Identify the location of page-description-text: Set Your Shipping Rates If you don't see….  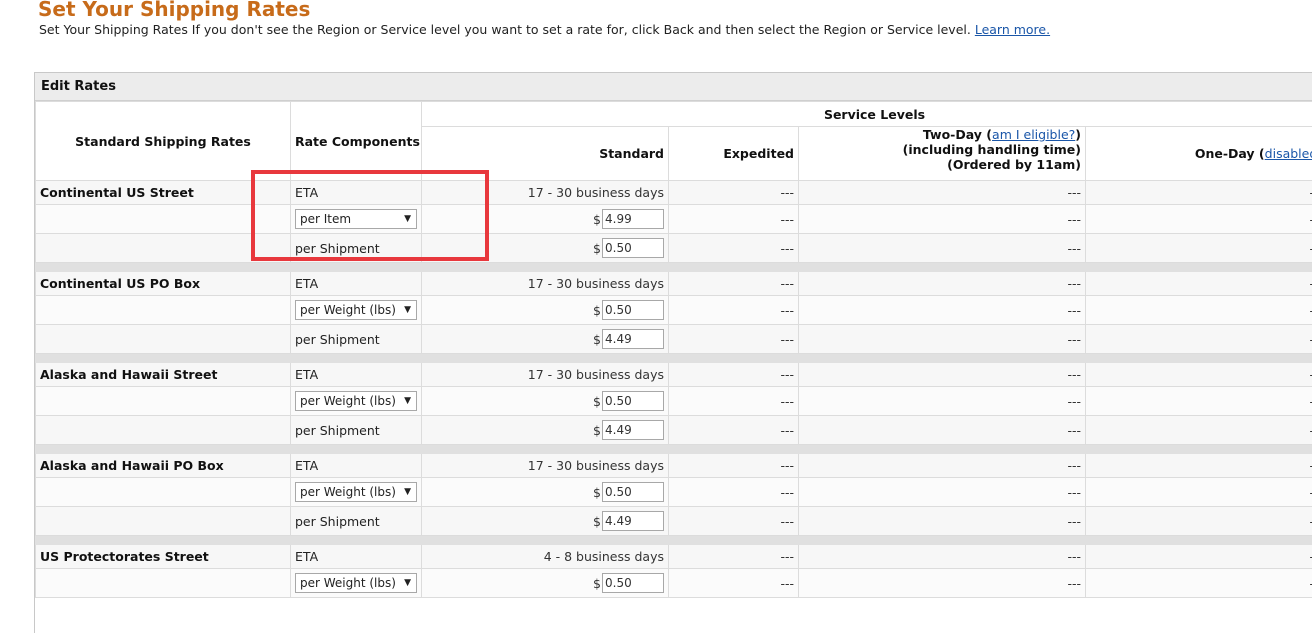
(505, 29).